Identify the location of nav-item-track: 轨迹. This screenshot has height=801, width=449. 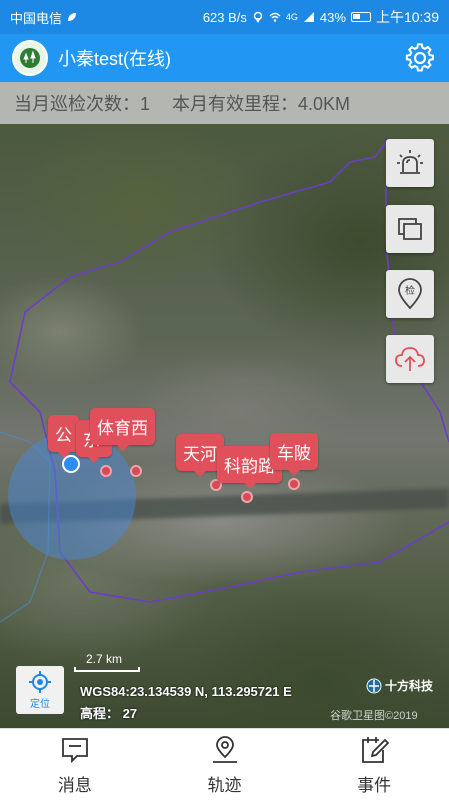
(225, 765).